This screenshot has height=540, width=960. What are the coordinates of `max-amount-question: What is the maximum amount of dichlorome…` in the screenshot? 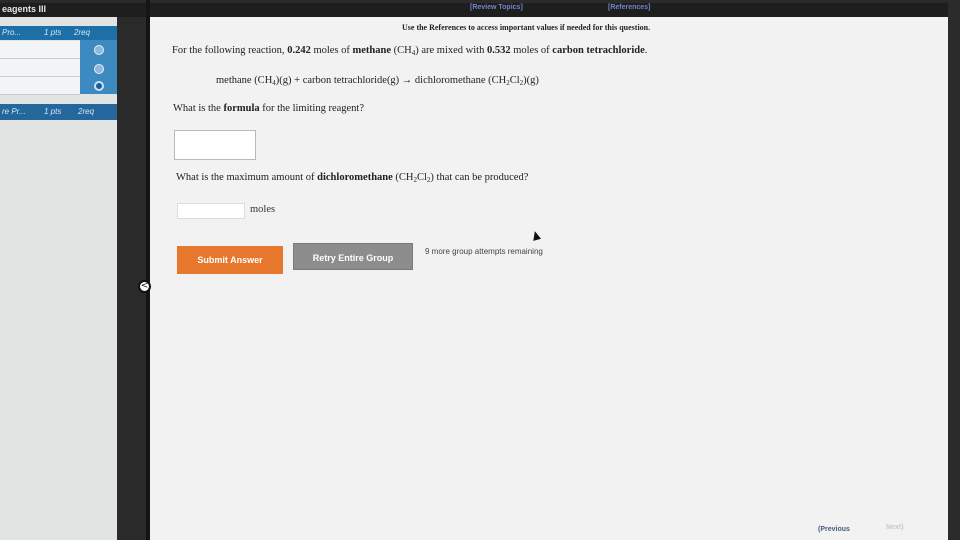 It's located at (352, 178).